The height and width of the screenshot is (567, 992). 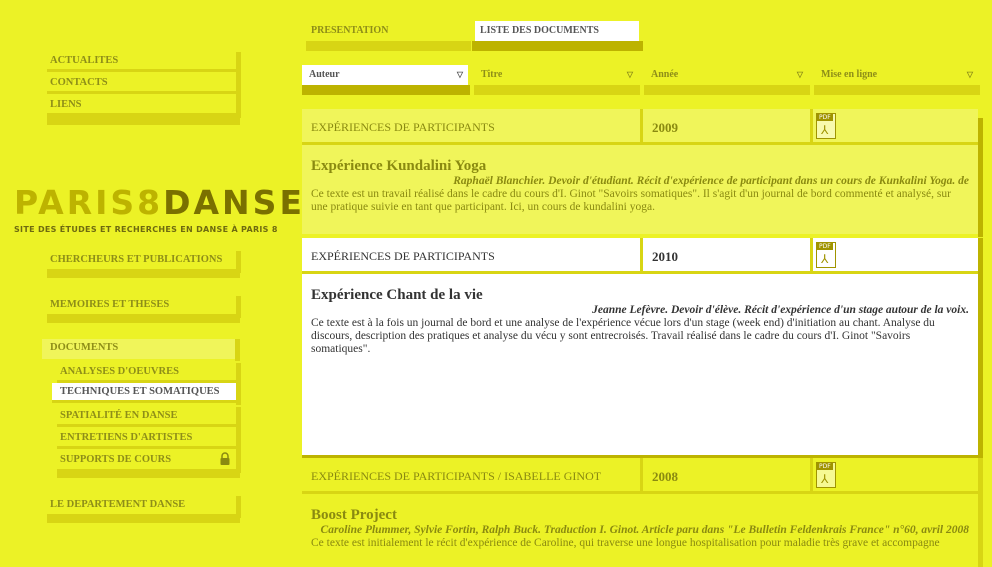 I want to click on doc-title: Expérience Kundalini Yoga, so click(x=640, y=166).